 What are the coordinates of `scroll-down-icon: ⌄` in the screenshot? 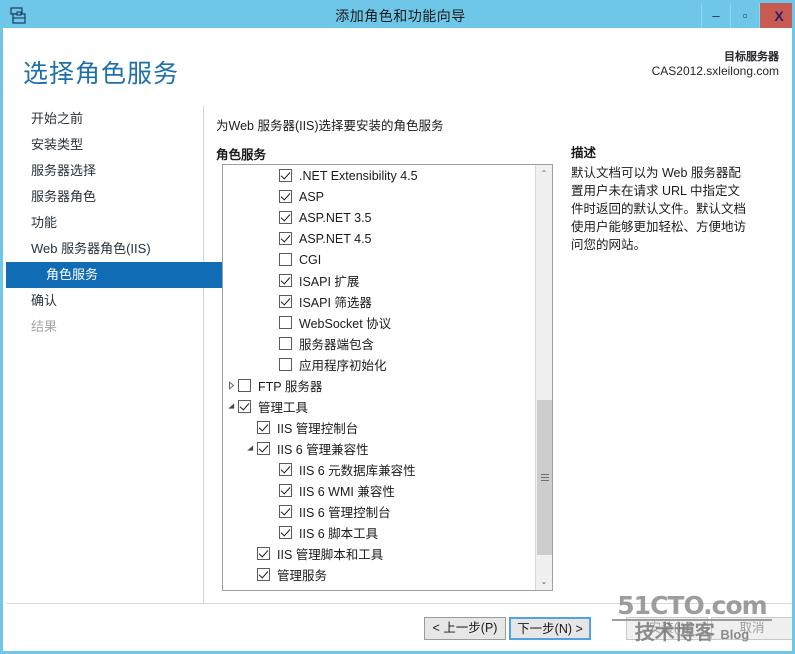 It's located at (544, 581).